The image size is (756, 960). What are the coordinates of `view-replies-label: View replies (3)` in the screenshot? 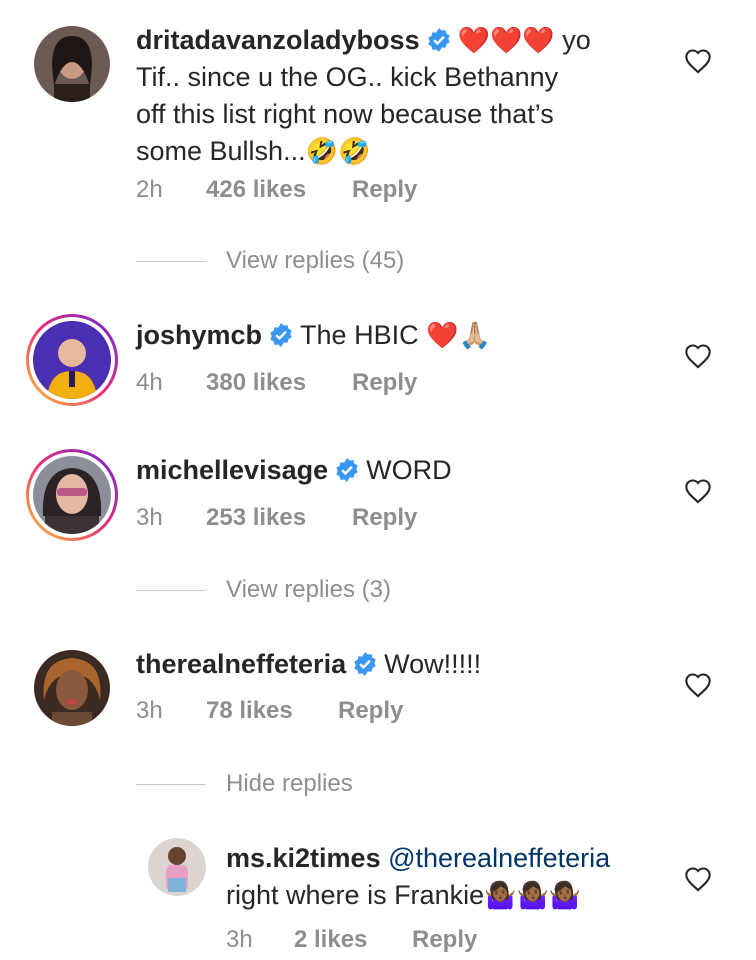 It's located at (308, 590).